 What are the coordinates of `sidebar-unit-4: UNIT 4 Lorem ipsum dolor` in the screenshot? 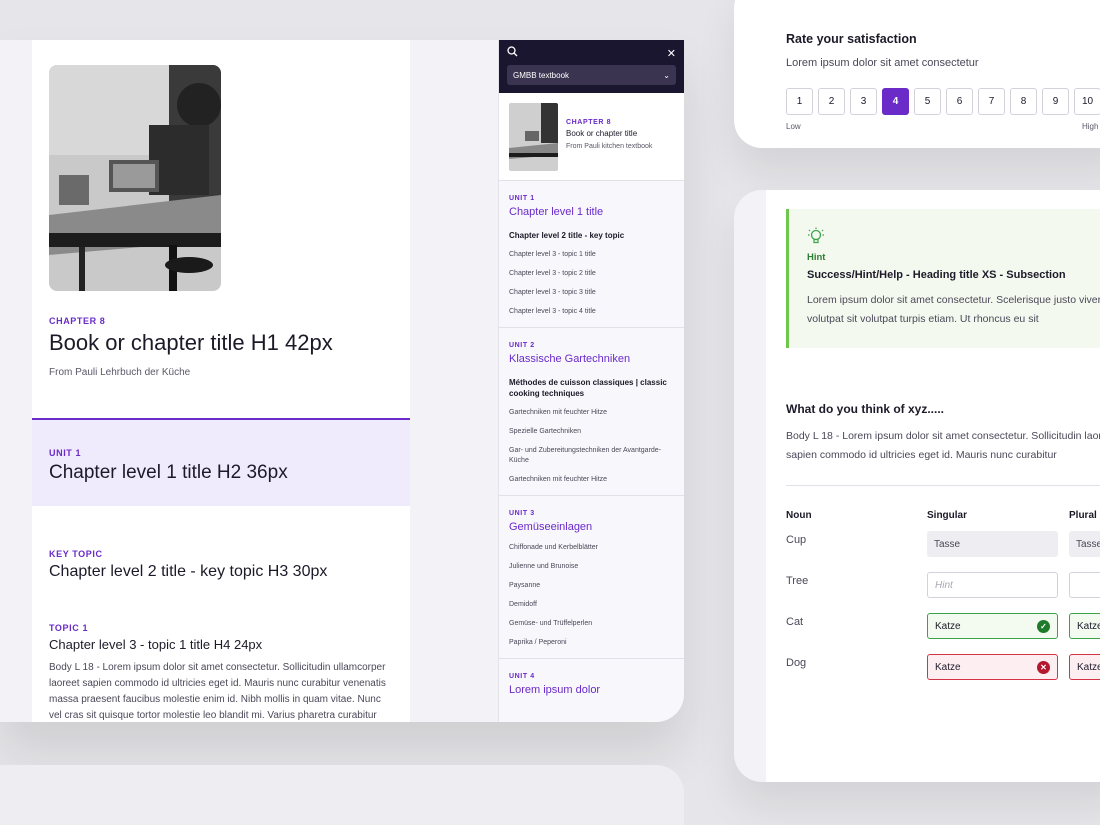 It's located at (591, 682).